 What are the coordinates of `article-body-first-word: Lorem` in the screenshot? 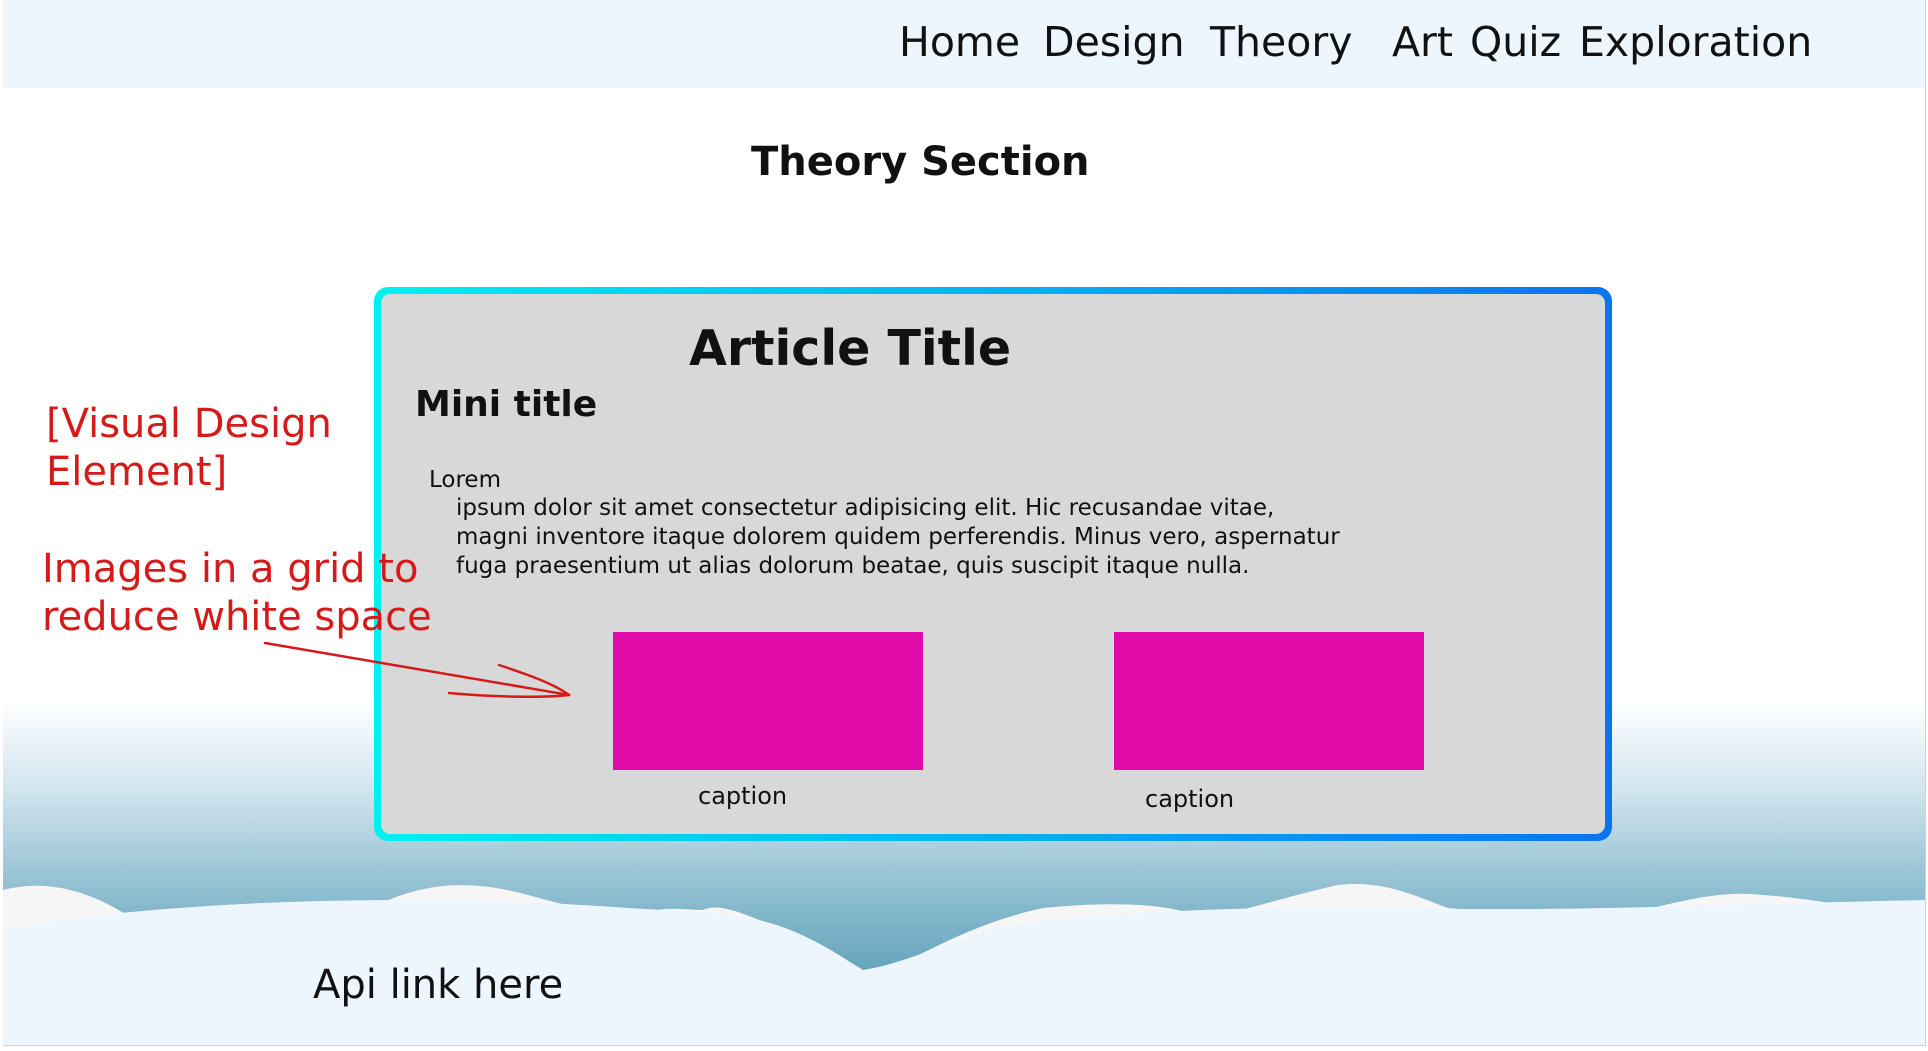 It's located at (465, 480).